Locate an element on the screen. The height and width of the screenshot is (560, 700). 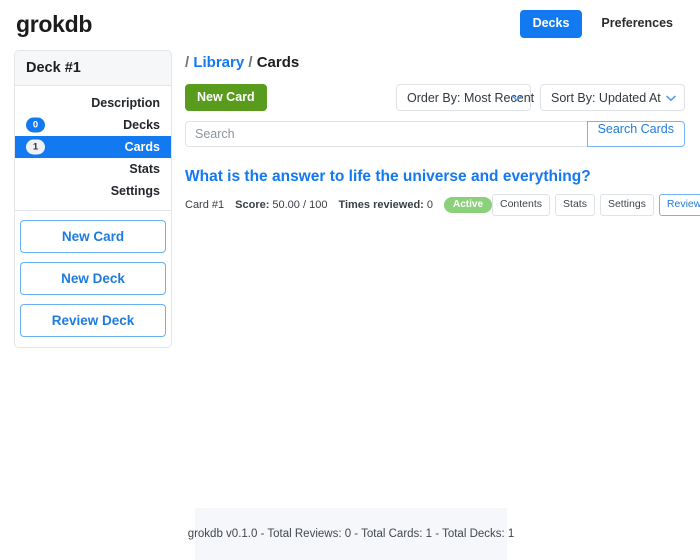
card-score: Score: 50.00 / 100 is located at coordinates (281, 205).